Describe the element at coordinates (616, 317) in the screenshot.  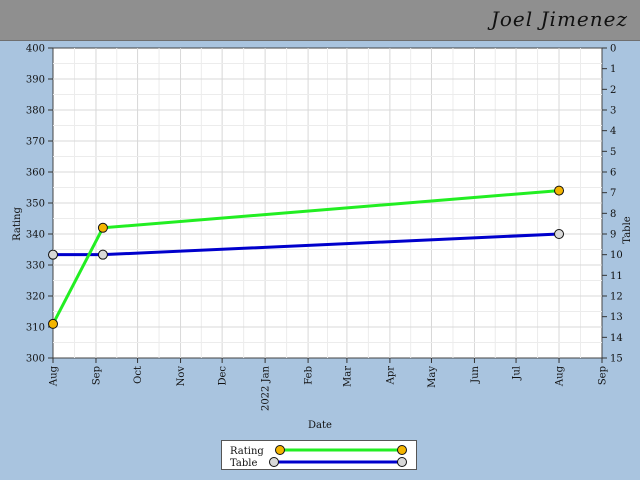
I see `y2-tick-label: 13` at that location.